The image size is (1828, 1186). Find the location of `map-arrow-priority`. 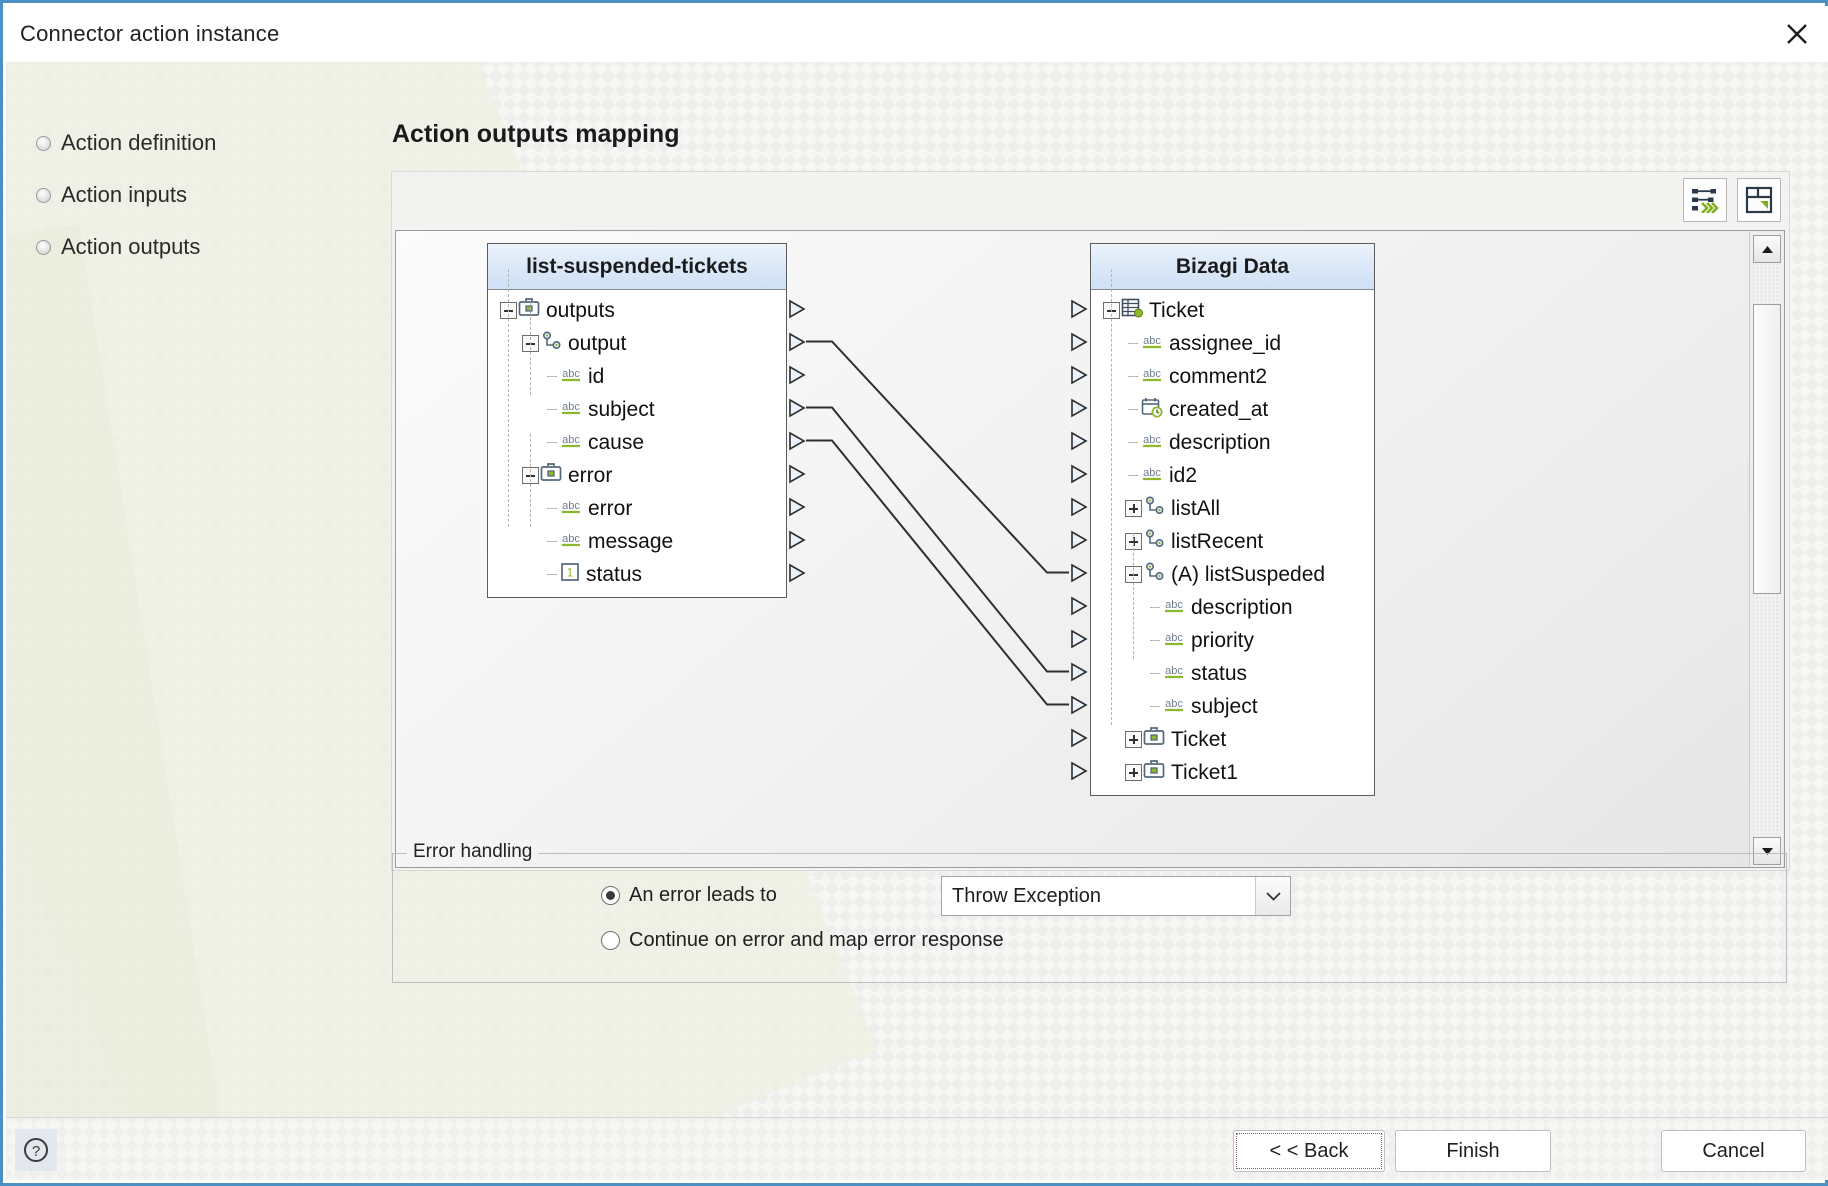

map-arrow-priority is located at coordinates (1079, 641).